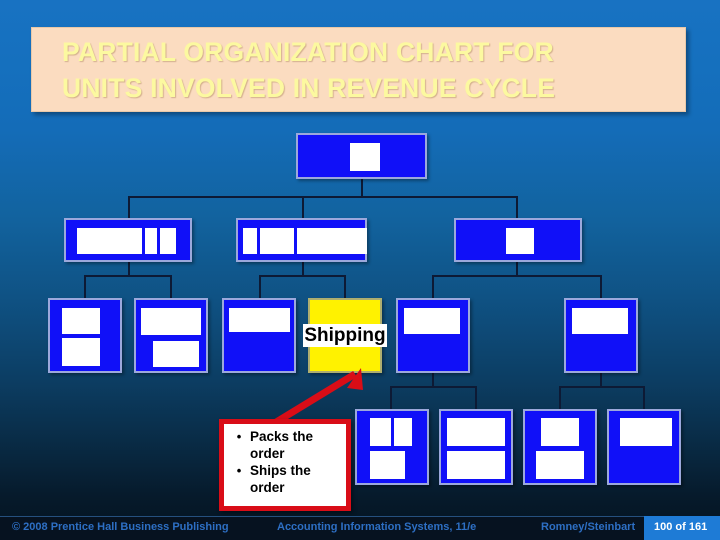 The width and height of the screenshot is (720, 540). I want to click on page-number-text: 100 of 161, so click(681, 527).